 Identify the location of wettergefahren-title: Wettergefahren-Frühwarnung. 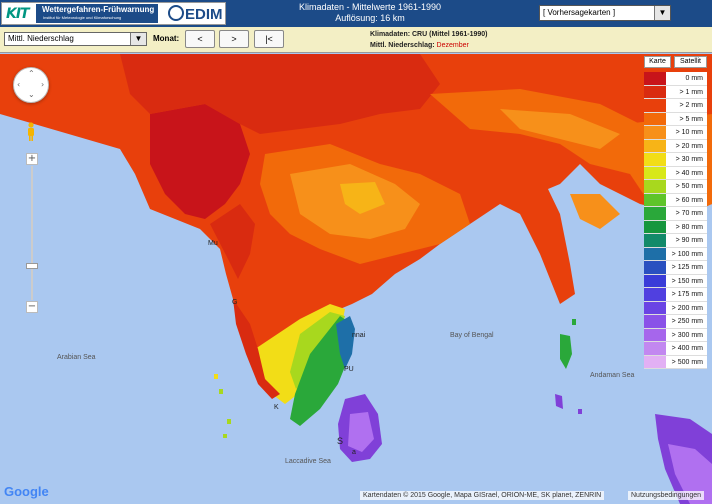
(98, 9).